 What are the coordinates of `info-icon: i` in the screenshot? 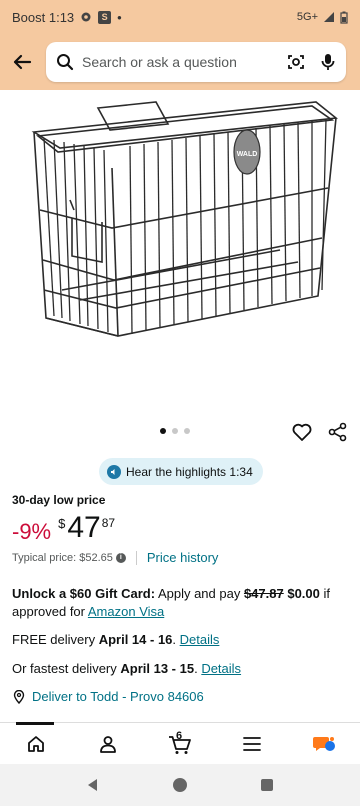 It's located at (120, 557).